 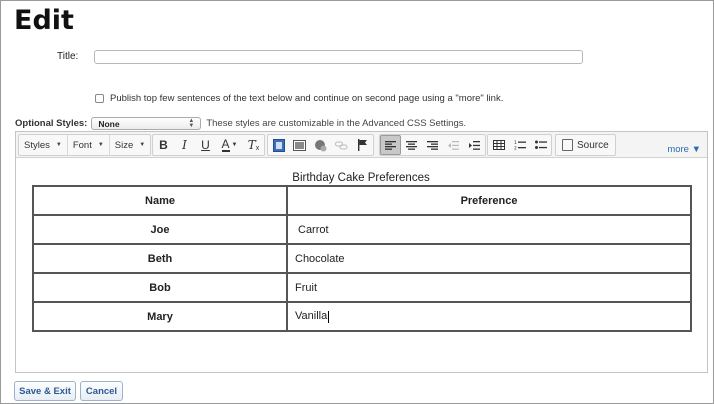 I want to click on insert-group, so click(x=320, y=145).